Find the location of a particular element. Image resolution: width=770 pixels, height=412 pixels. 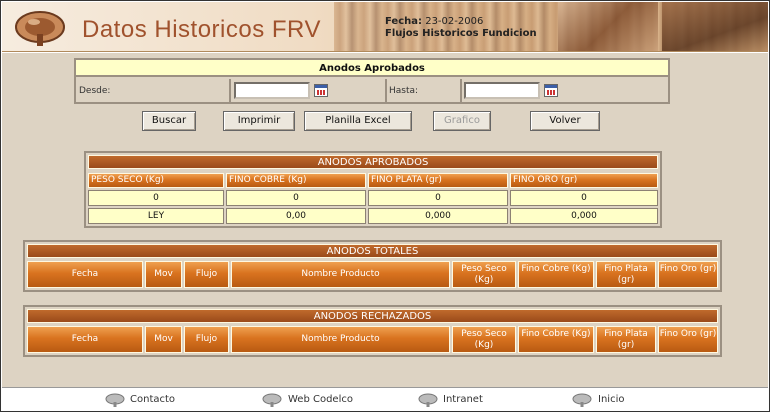

contacto-icon is located at coordinates (115, 400).